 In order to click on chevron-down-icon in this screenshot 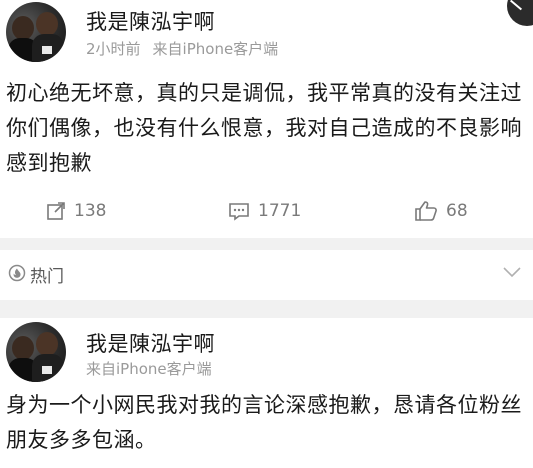, I will do `click(512, 272)`.